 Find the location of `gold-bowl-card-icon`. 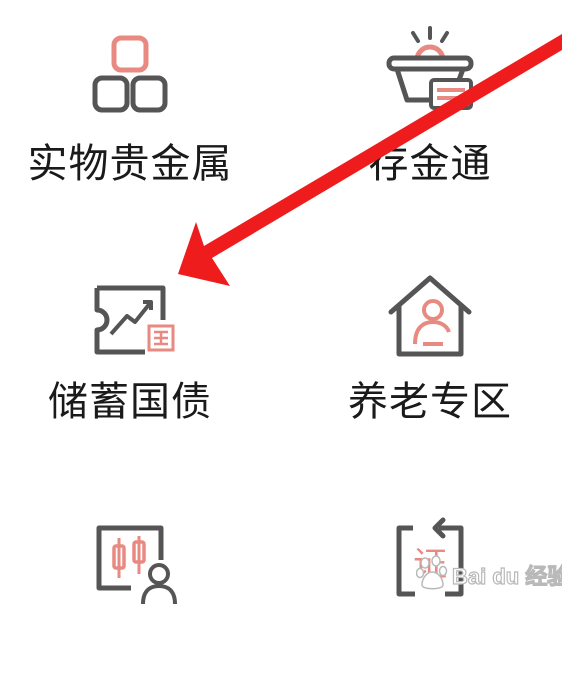

gold-bowl-card-icon is located at coordinates (430, 68).